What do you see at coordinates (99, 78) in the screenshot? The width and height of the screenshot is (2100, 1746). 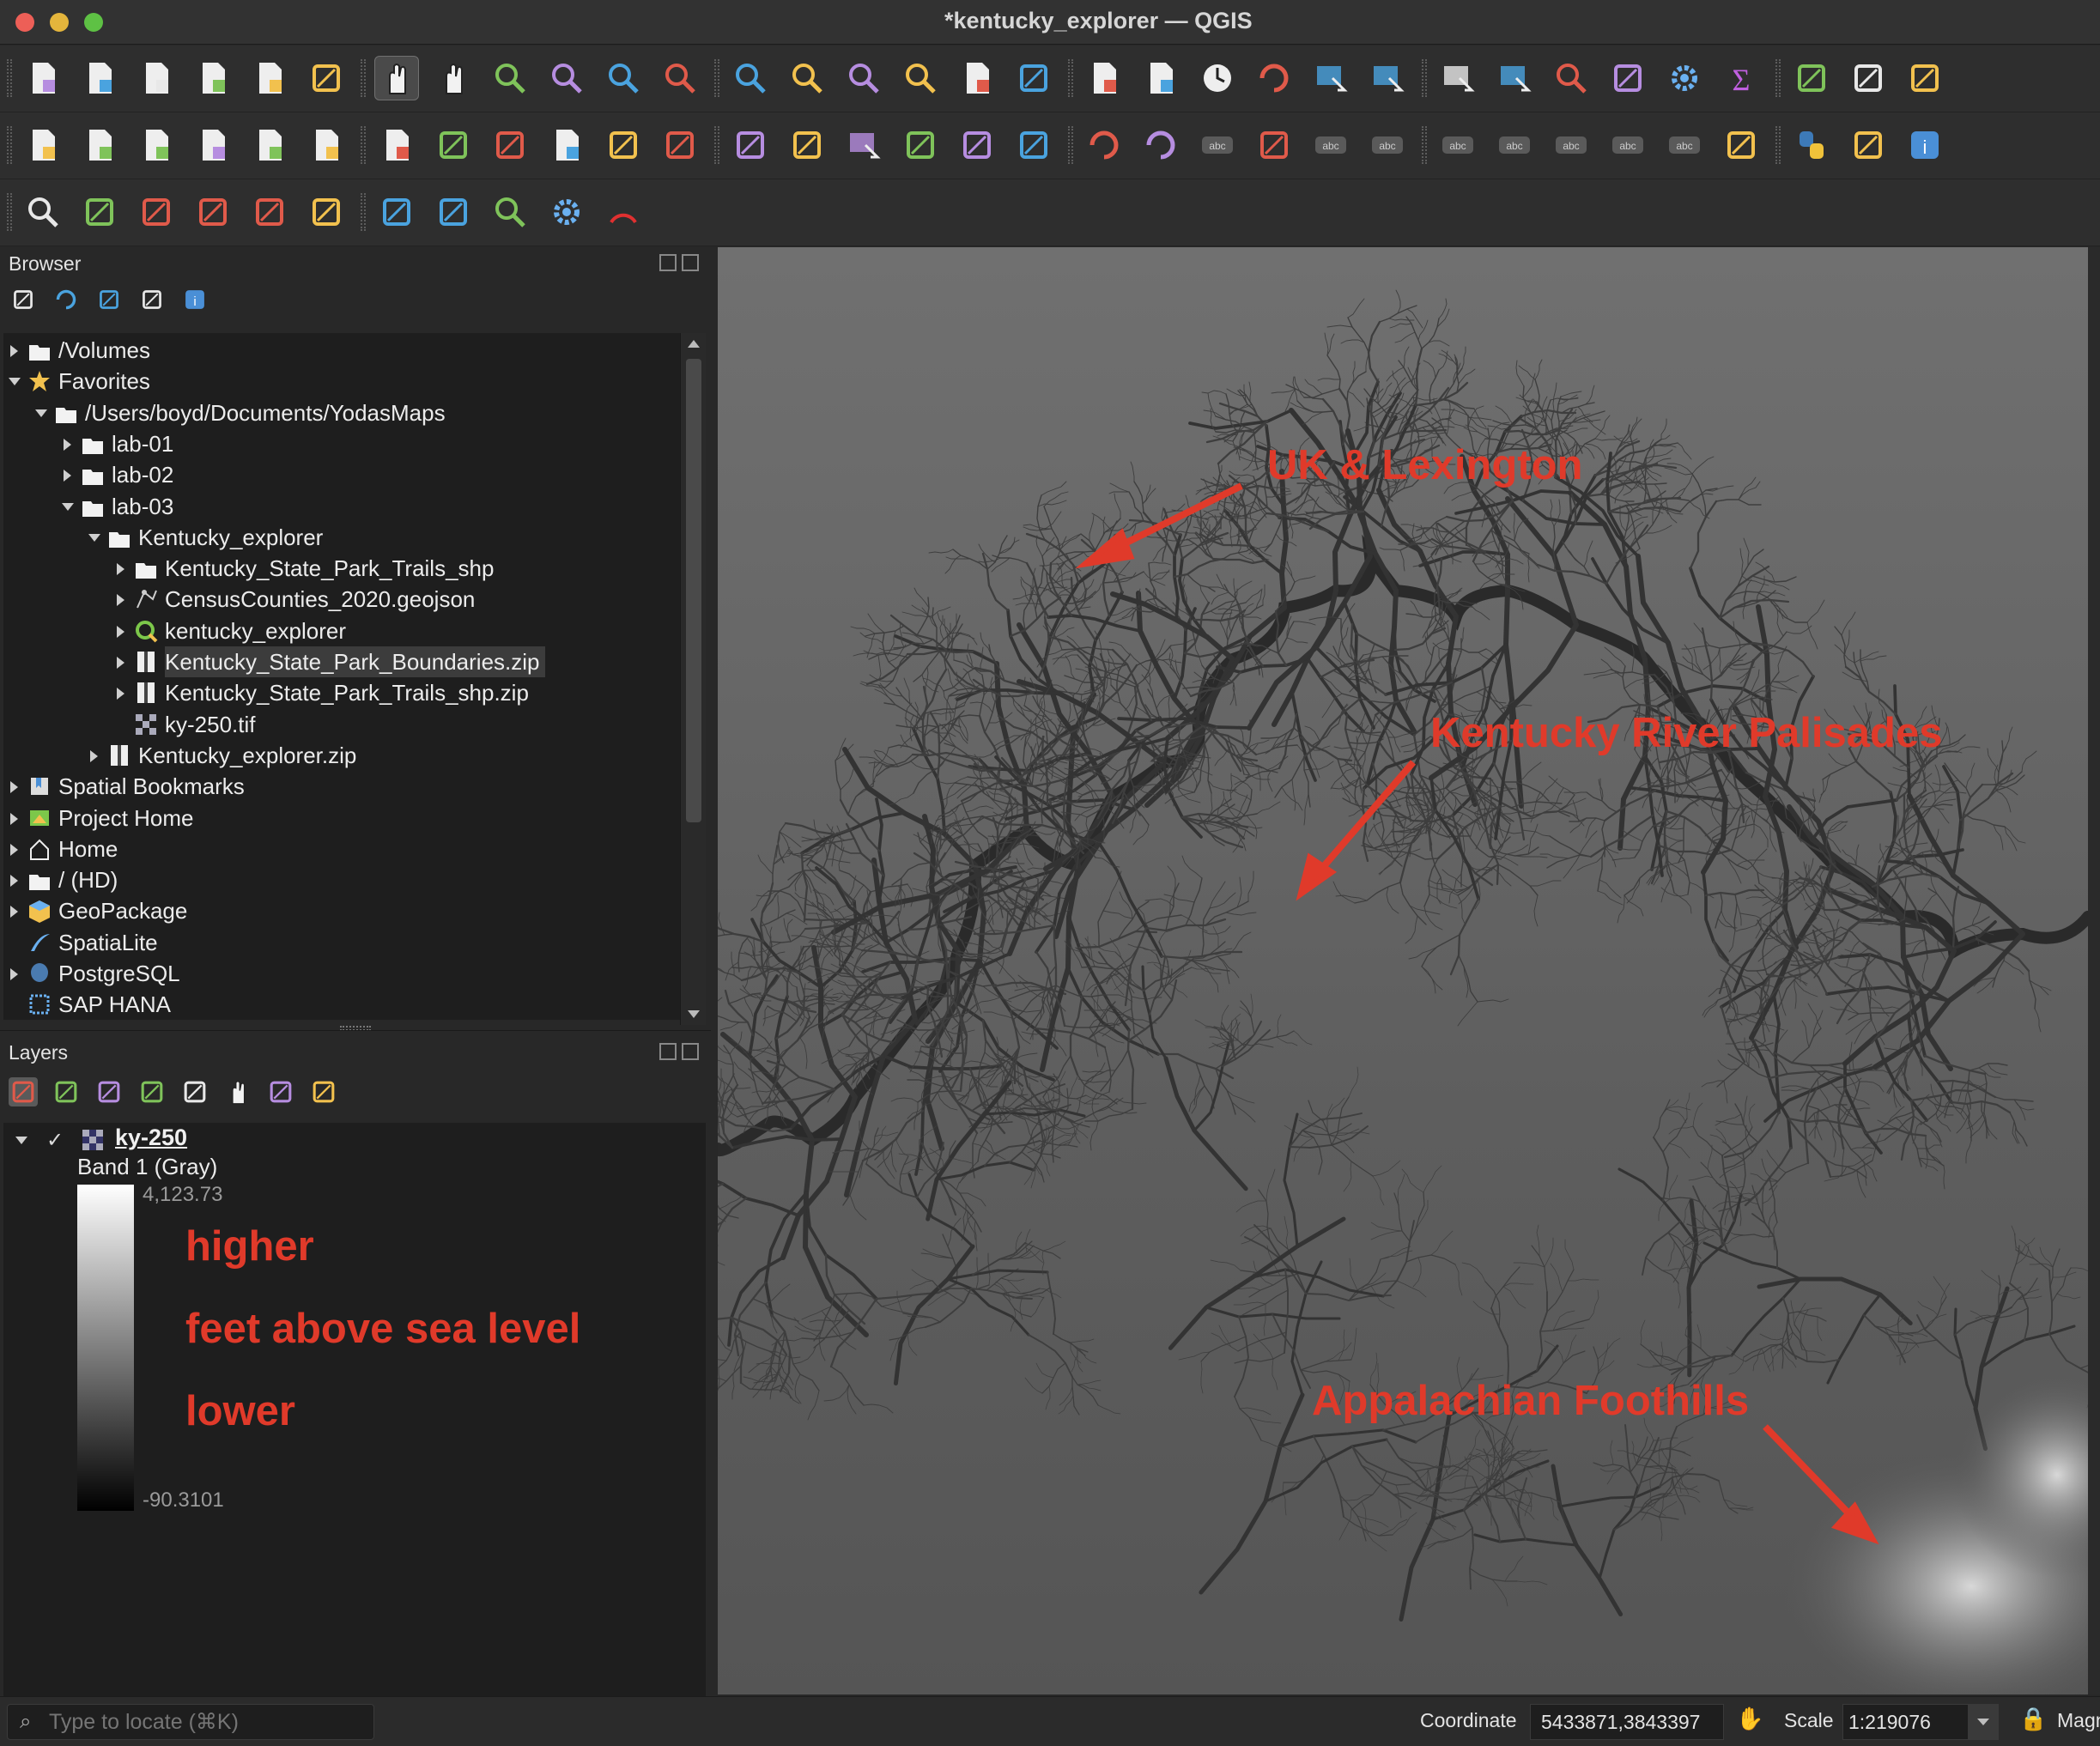 I see `open-project-button` at bounding box center [99, 78].